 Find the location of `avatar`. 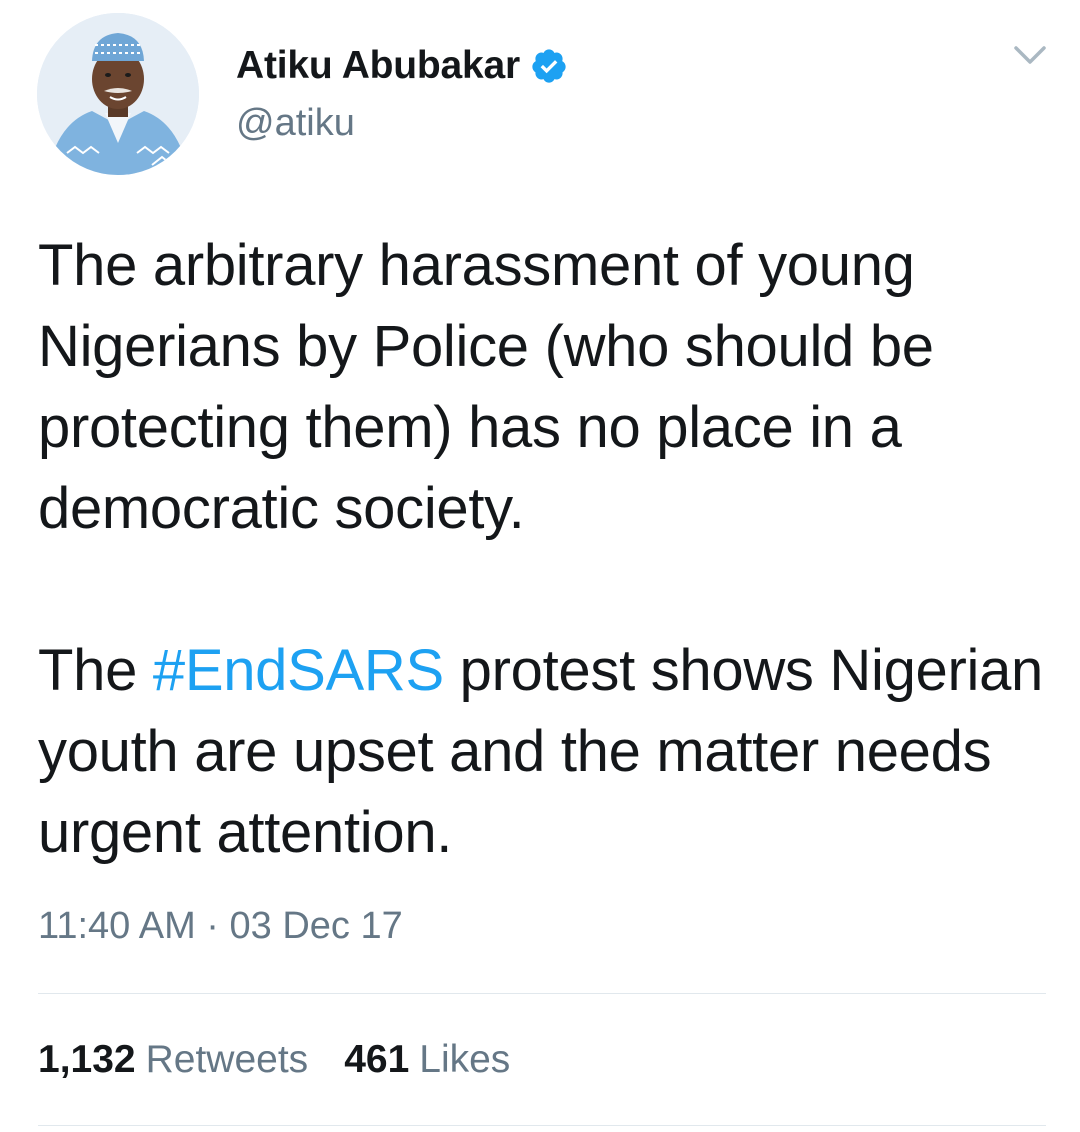

avatar is located at coordinates (118, 94).